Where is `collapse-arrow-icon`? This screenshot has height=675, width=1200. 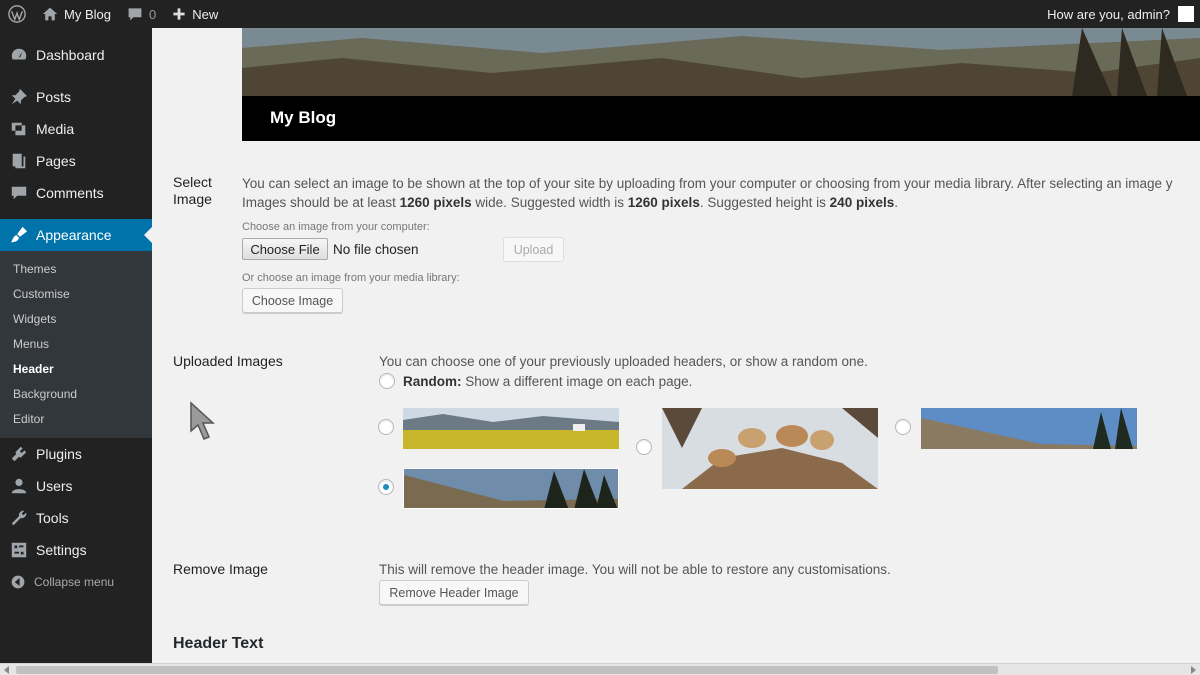
collapse-arrow-icon is located at coordinates (18, 582).